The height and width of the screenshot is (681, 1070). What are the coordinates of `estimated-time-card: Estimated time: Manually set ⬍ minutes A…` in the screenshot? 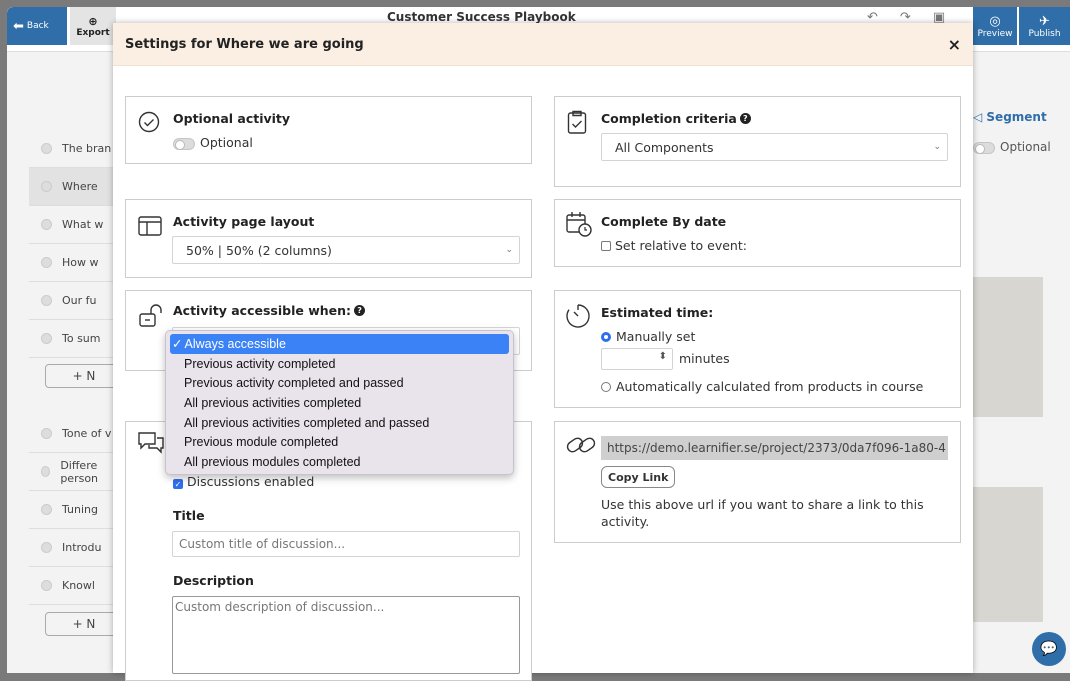 It's located at (757, 349).